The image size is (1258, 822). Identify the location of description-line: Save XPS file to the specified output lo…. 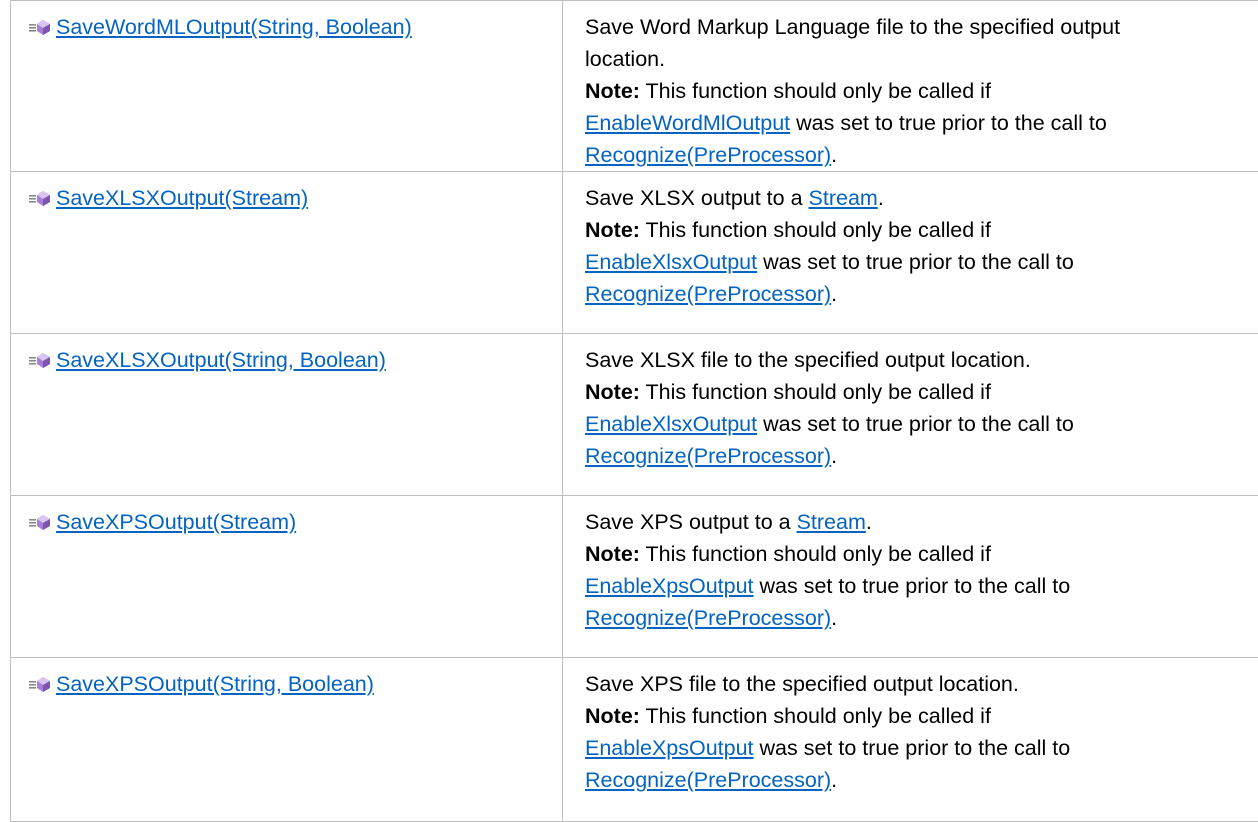
(921, 684).